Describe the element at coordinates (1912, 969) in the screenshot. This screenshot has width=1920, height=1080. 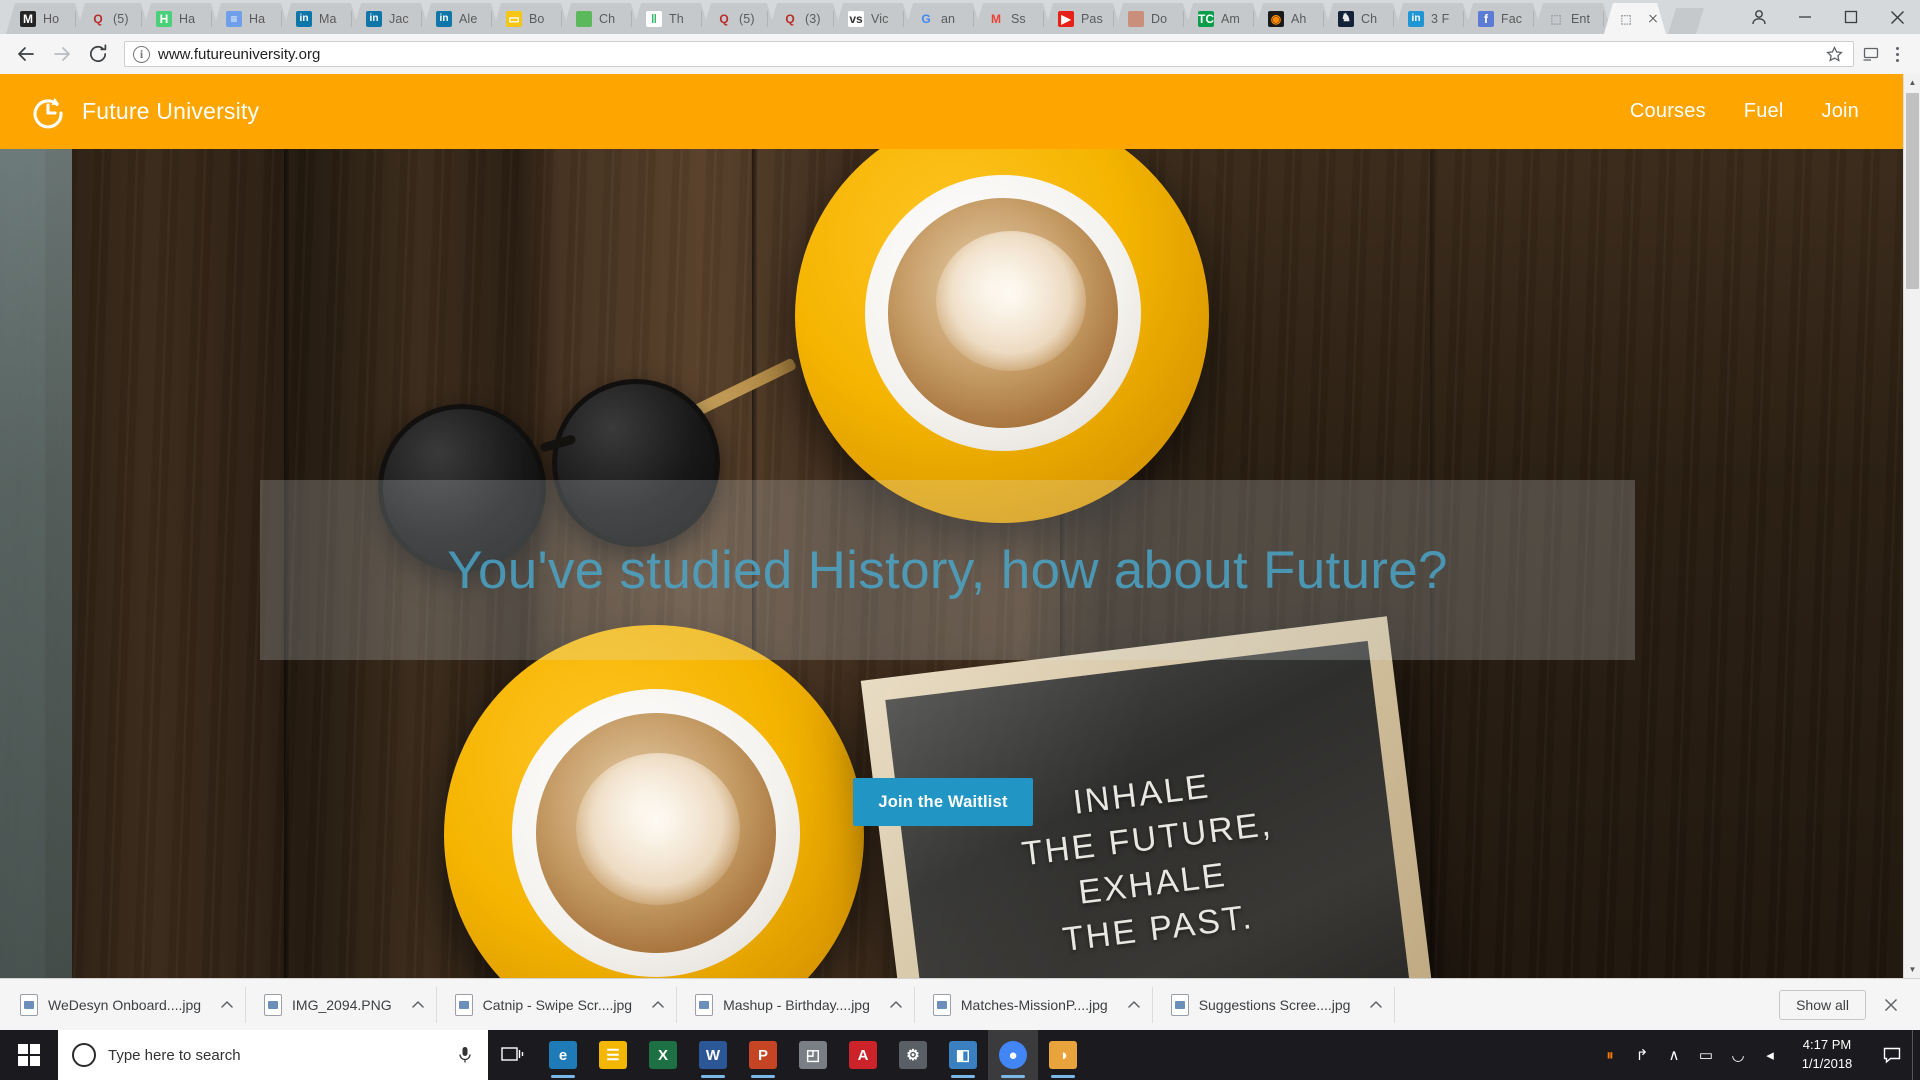
I see `scroll-down-arrow-icon: ▼` at that location.